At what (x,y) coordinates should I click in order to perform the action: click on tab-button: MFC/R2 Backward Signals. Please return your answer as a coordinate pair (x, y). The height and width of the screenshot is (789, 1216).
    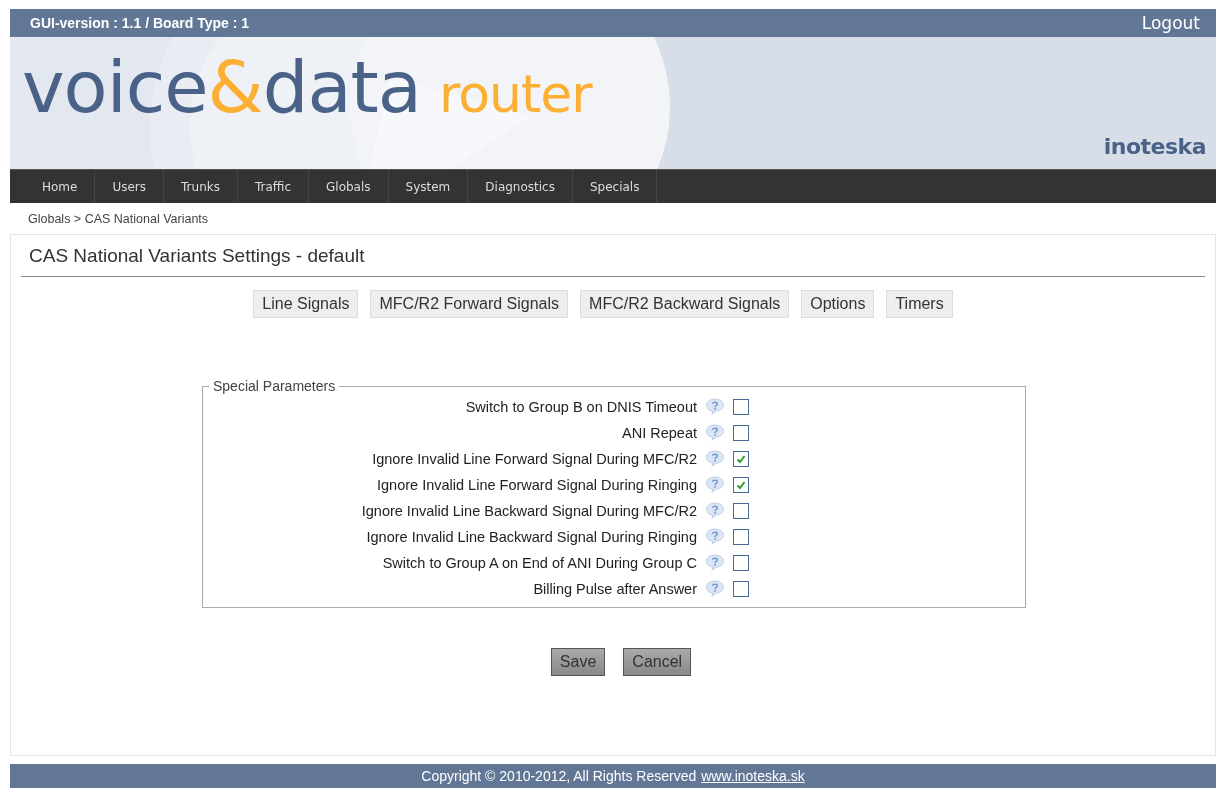
    Looking at the image, I should click on (685, 304).